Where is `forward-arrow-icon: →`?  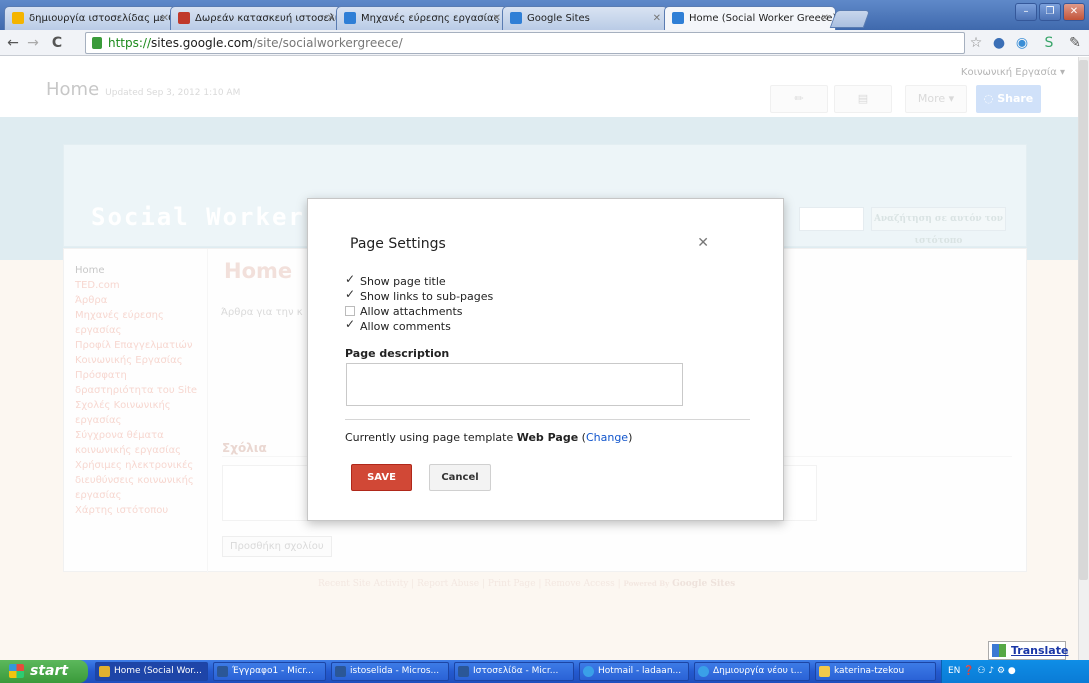
forward-arrow-icon: → is located at coordinates (33, 43).